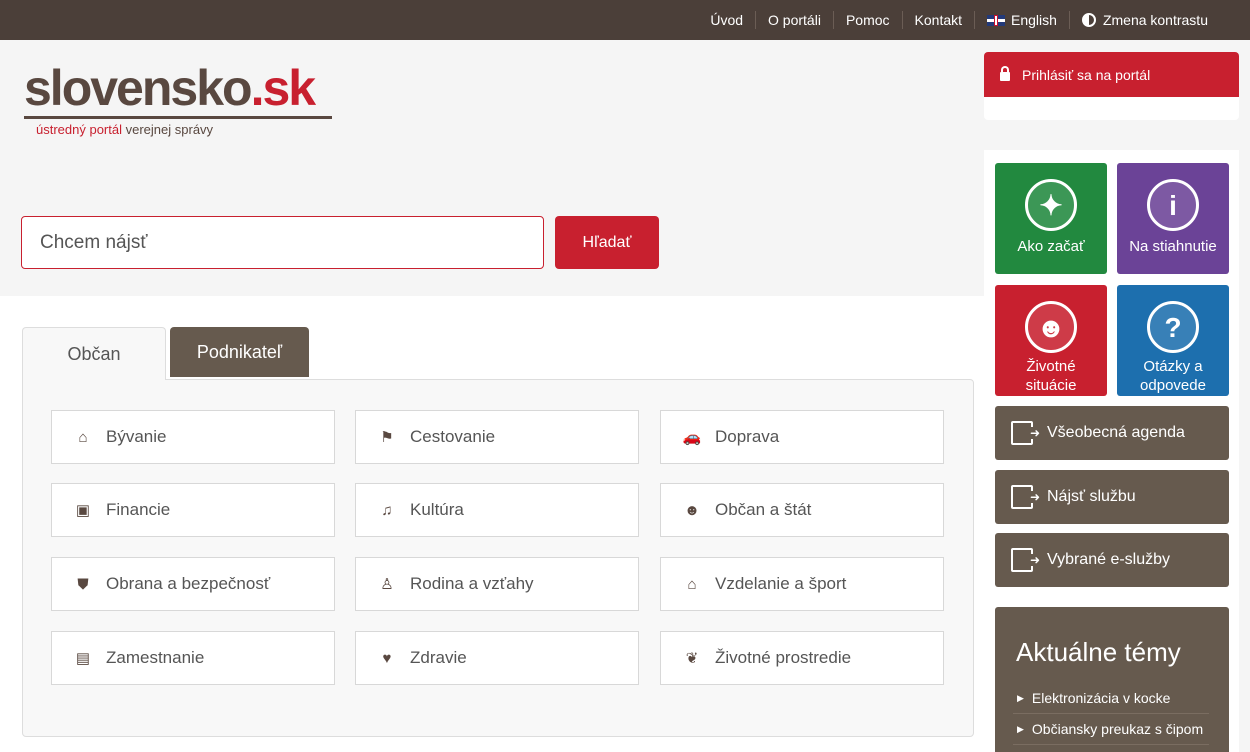 The height and width of the screenshot is (752, 1250). I want to click on logo-wordmark: slovensko.sk, so click(179, 88).